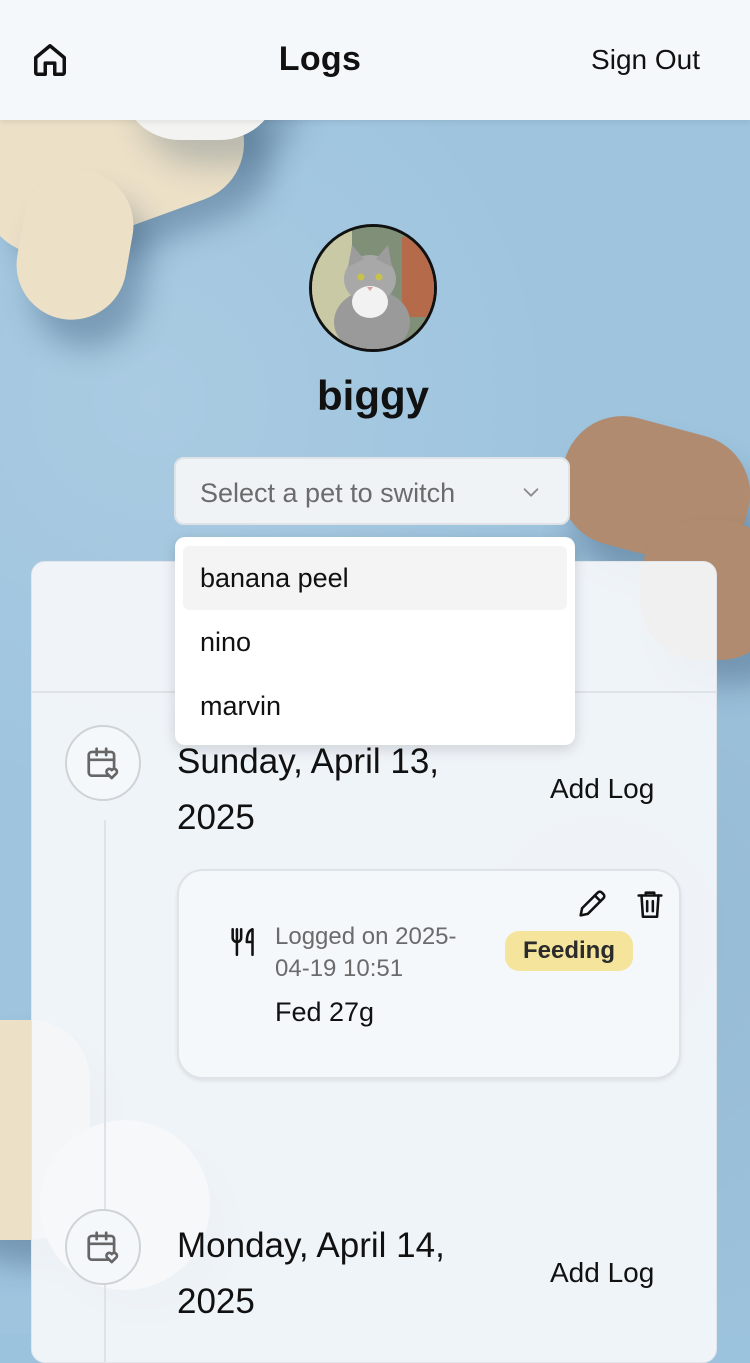 This screenshot has height=1363, width=750. Describe the element at coordinates (569, 951) in the screenshot. I see `log-type-badge: Feeding` at that location.